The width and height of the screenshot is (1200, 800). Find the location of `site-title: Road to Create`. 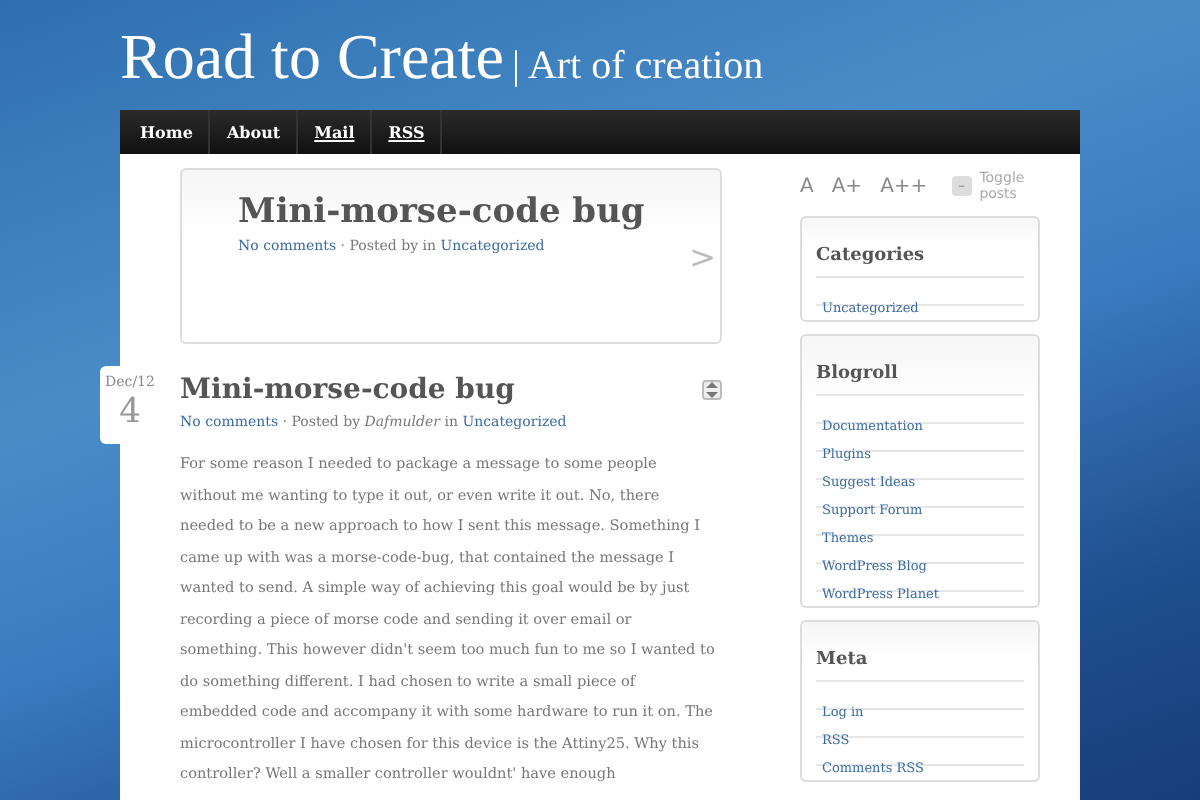

site-title: Road to Create is located at coordinates (312, 56).